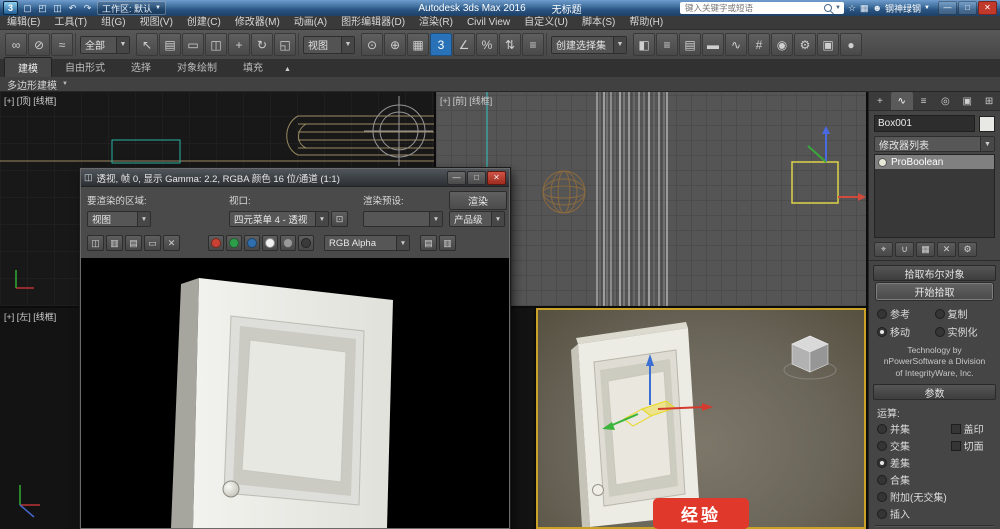 The image size is (1000, 529). Describe the element at coordinates (114, 243) in the screenshot. I see `copy-image-icon: ▥` at that location.